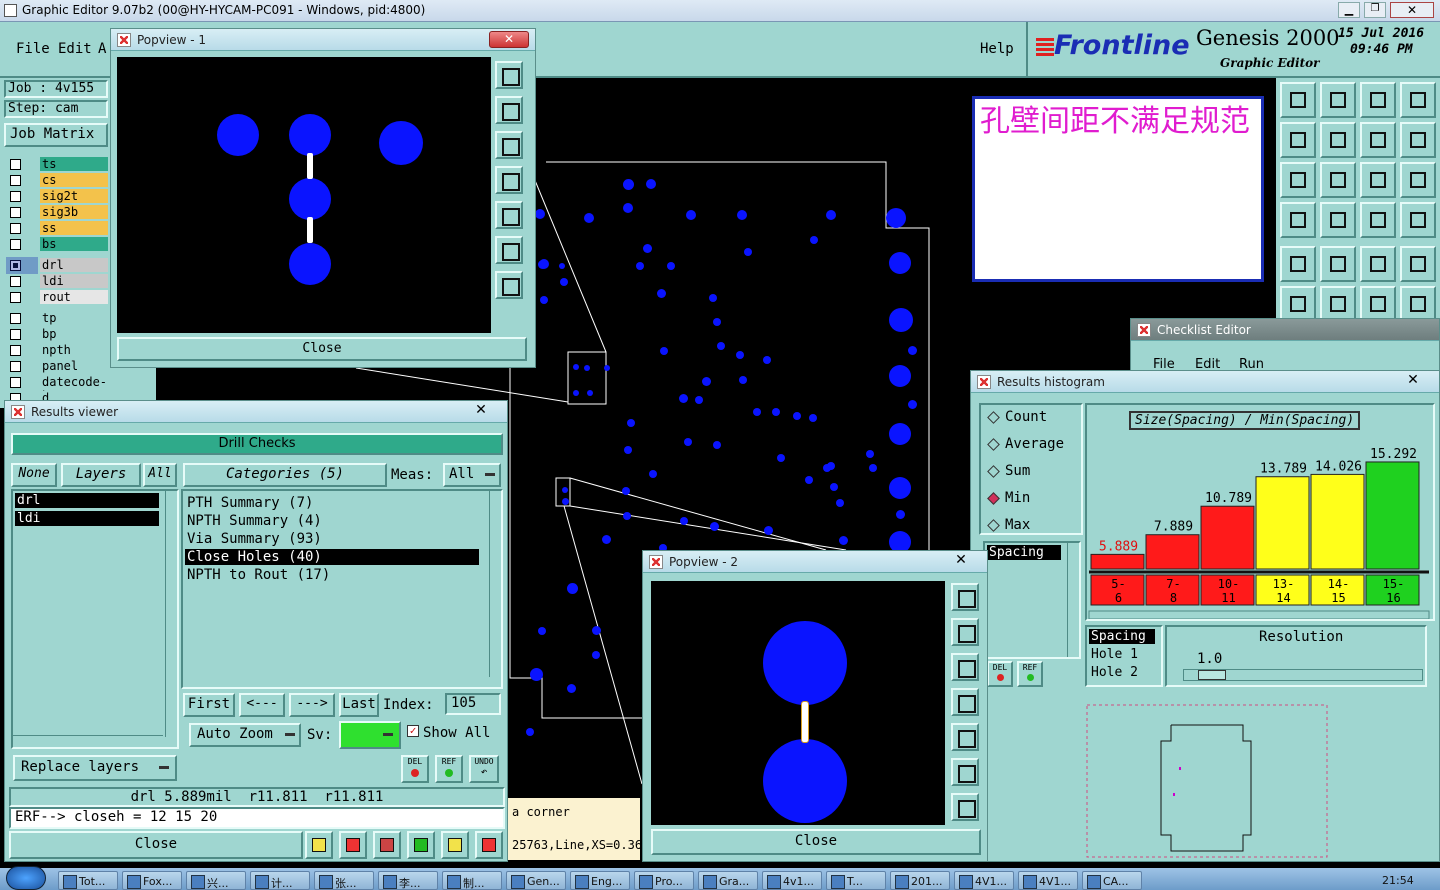  I want to click on layer-name: tp, so click(74, 318).